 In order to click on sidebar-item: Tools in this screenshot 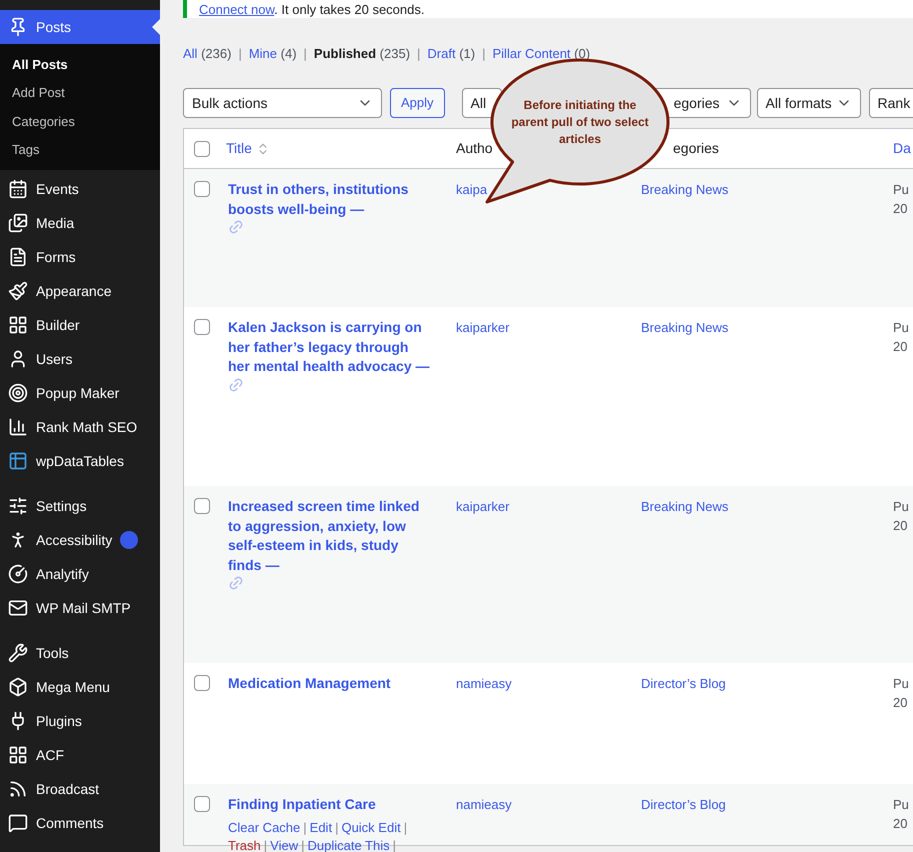, I will do `click(52, 653)`.